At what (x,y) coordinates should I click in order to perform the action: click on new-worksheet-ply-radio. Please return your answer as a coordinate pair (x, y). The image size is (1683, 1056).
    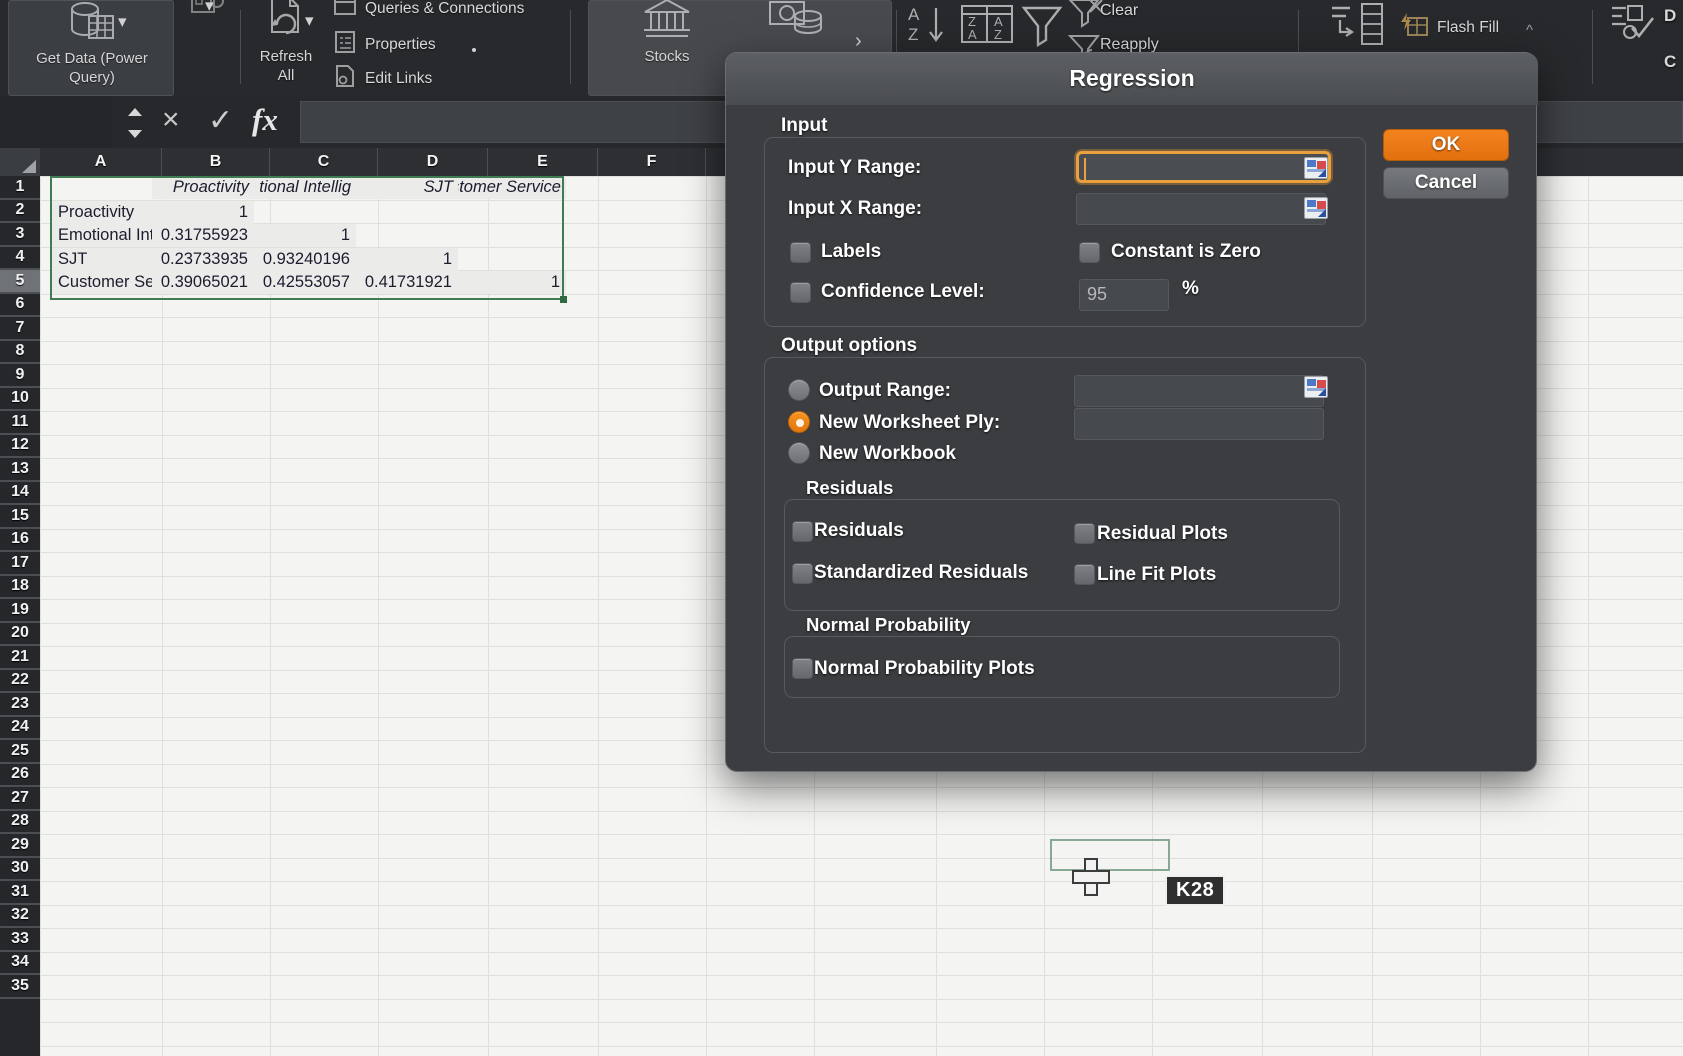
    Looking at the image, I should click on (799, 422).